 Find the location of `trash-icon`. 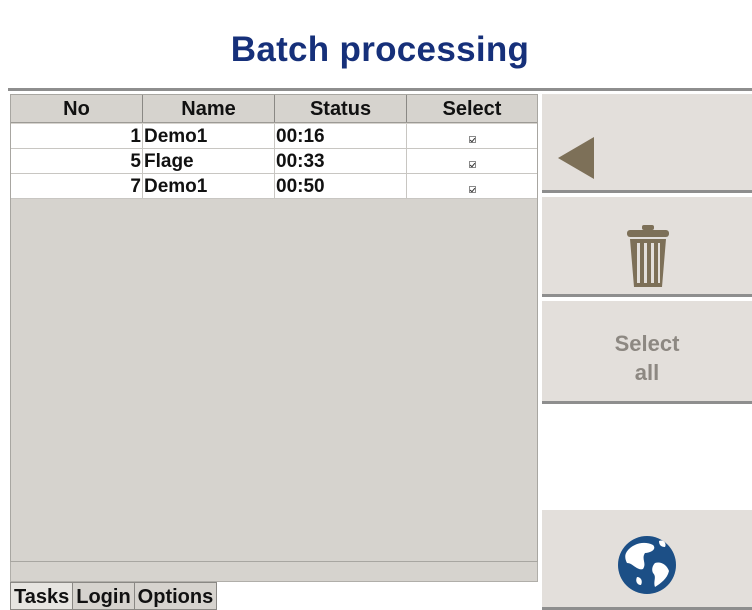

trash-icon is located at coordinates (648, 256).